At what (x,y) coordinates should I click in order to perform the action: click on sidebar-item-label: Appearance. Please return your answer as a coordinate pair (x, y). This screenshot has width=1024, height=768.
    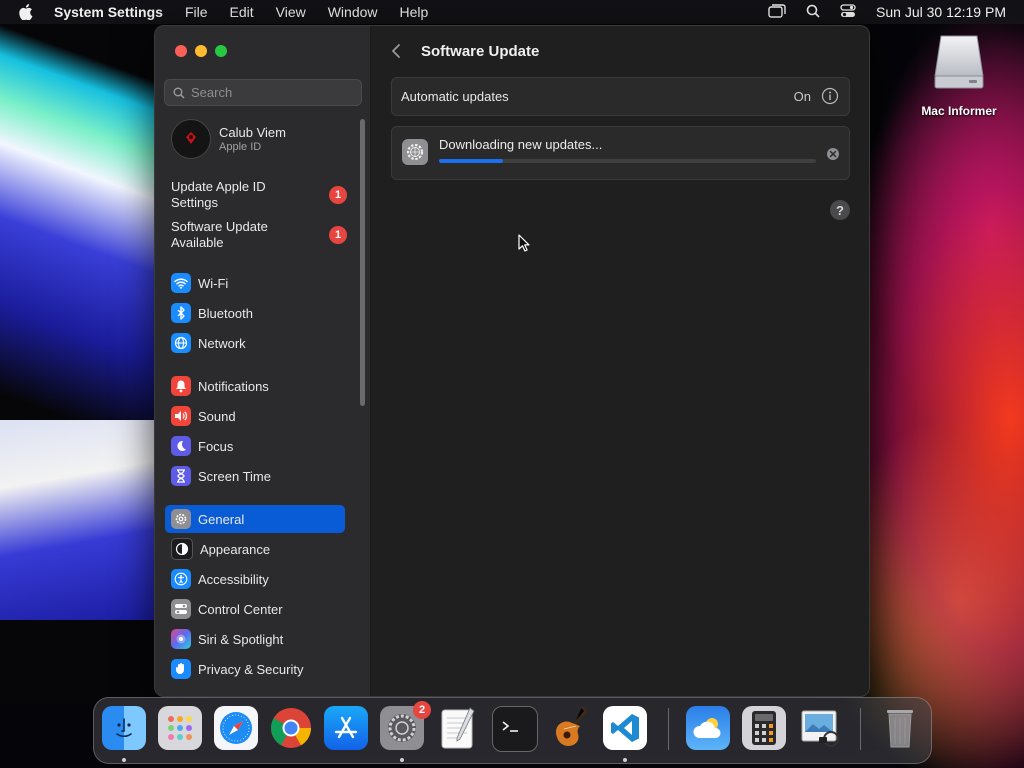
    Looking at the image, I should click on (235, 549).